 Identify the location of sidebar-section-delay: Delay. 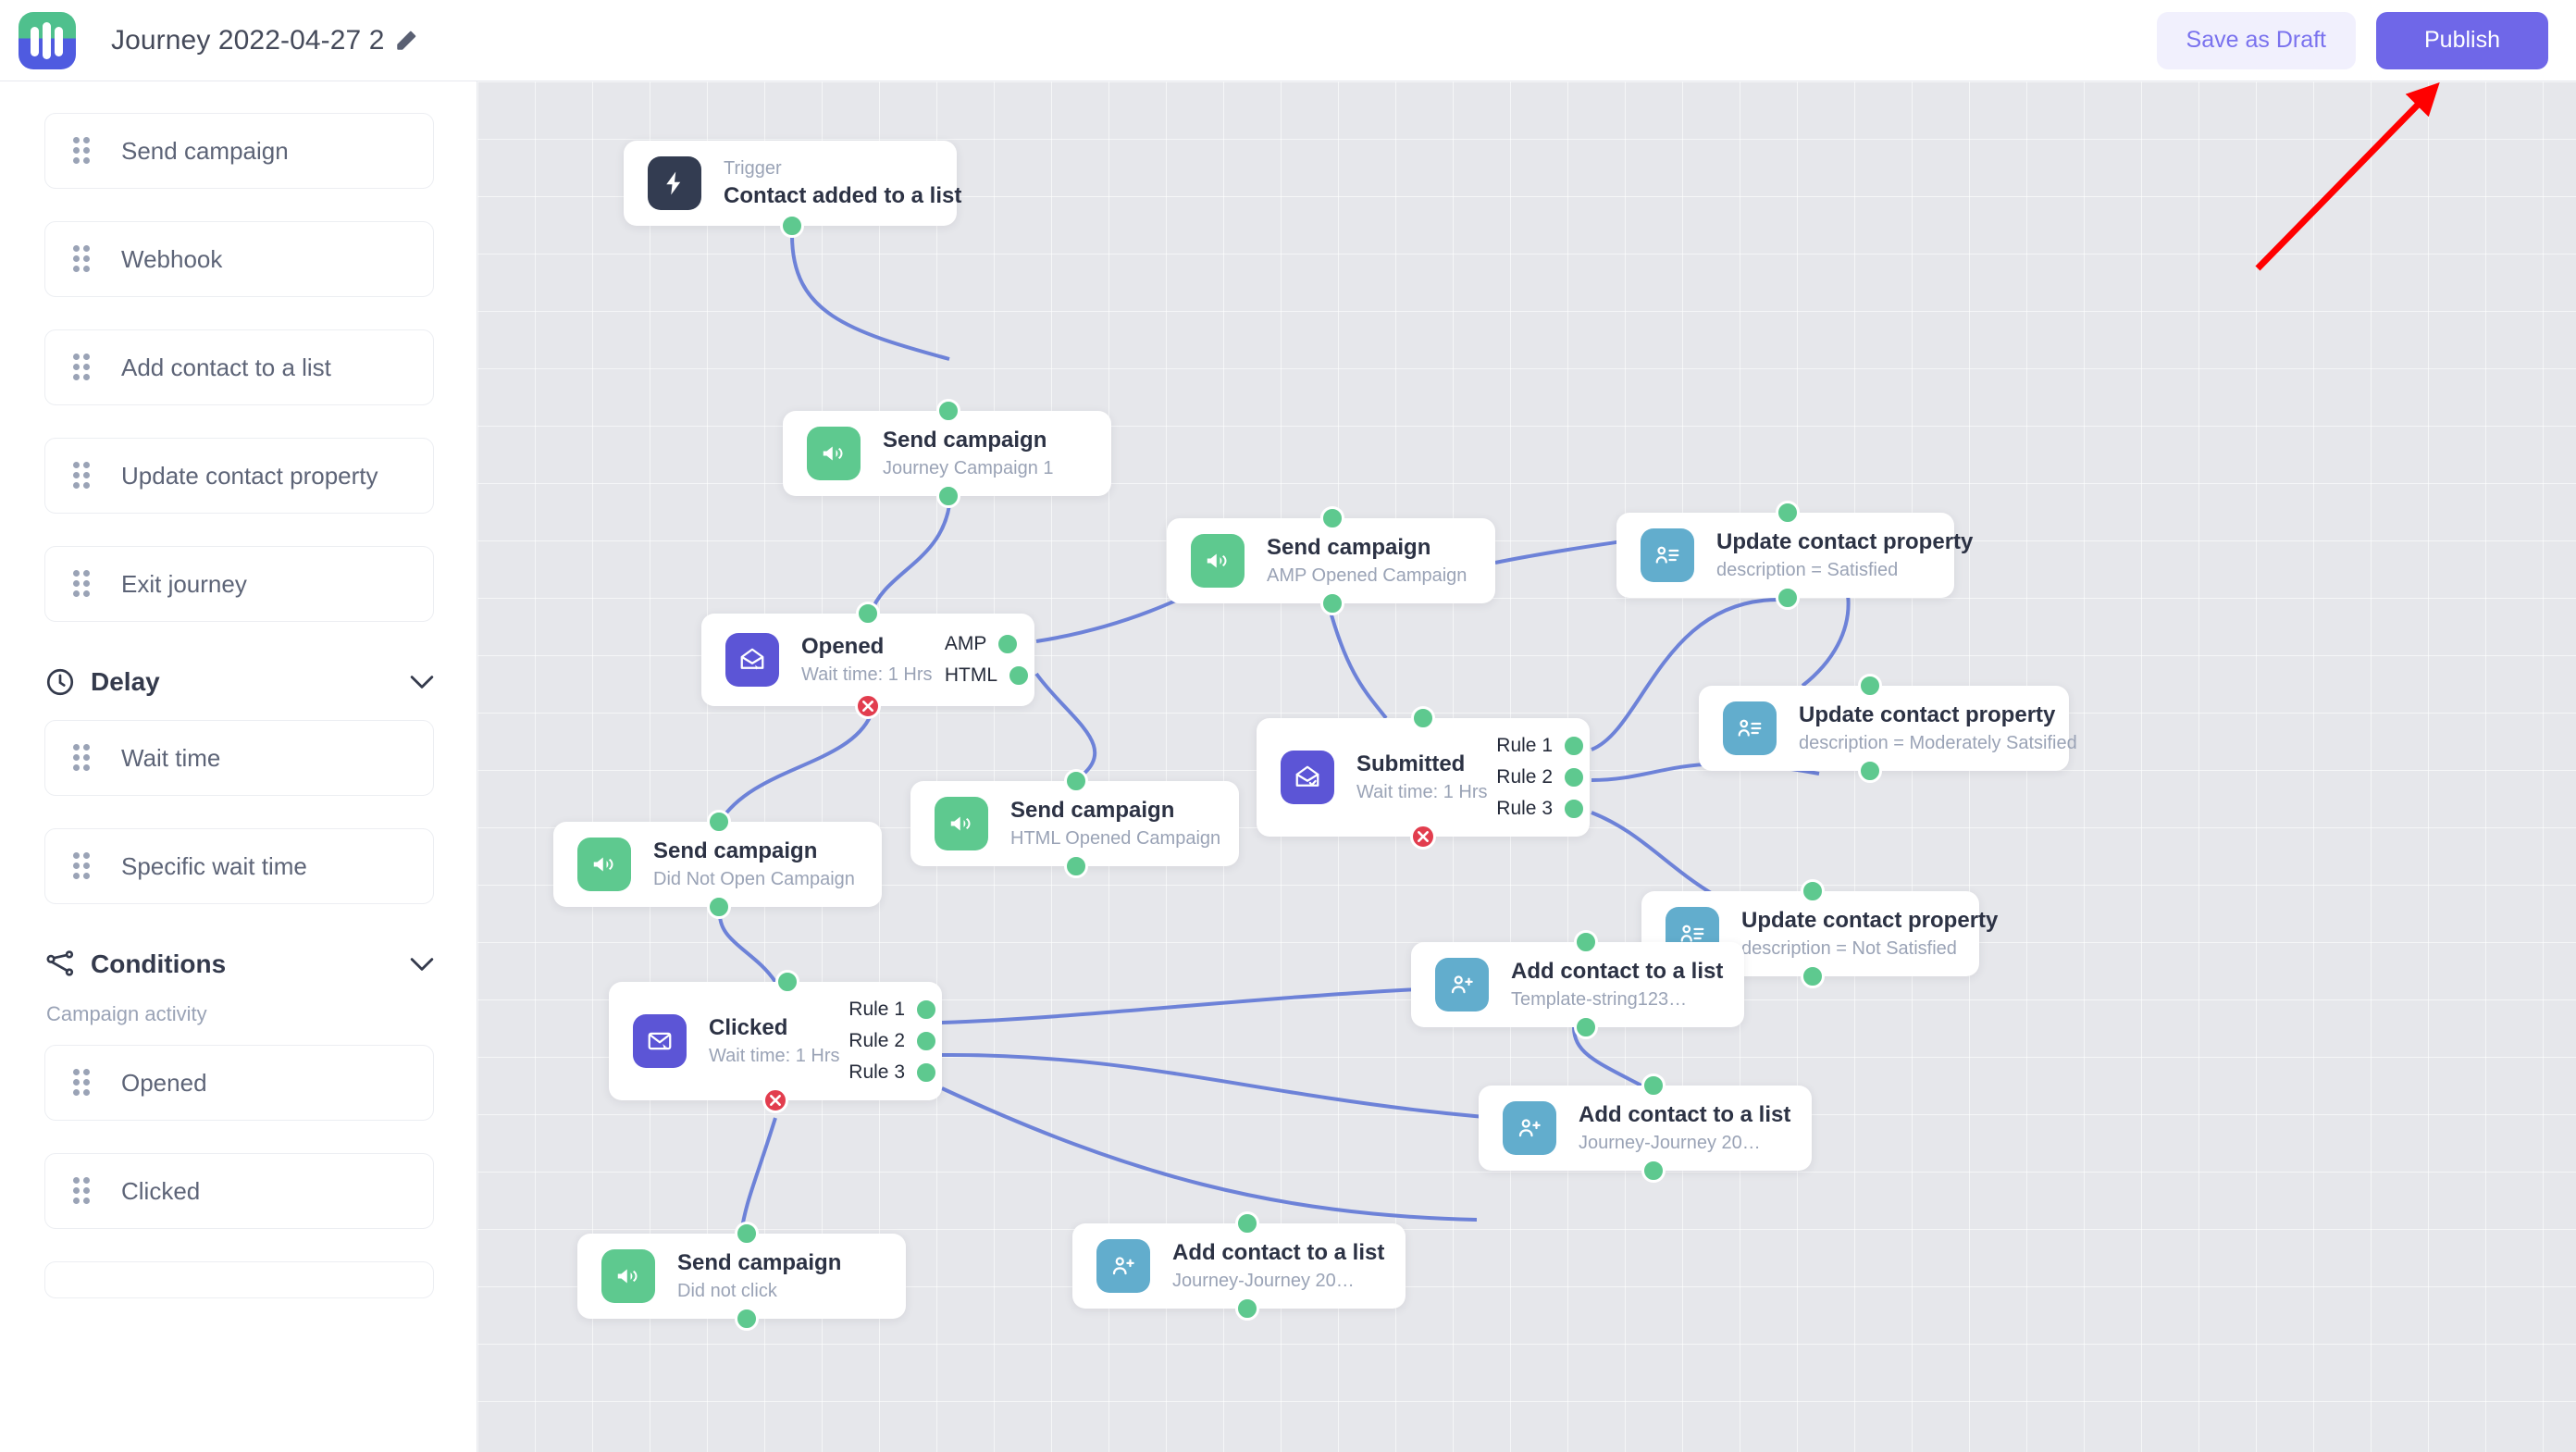
(239, 682).